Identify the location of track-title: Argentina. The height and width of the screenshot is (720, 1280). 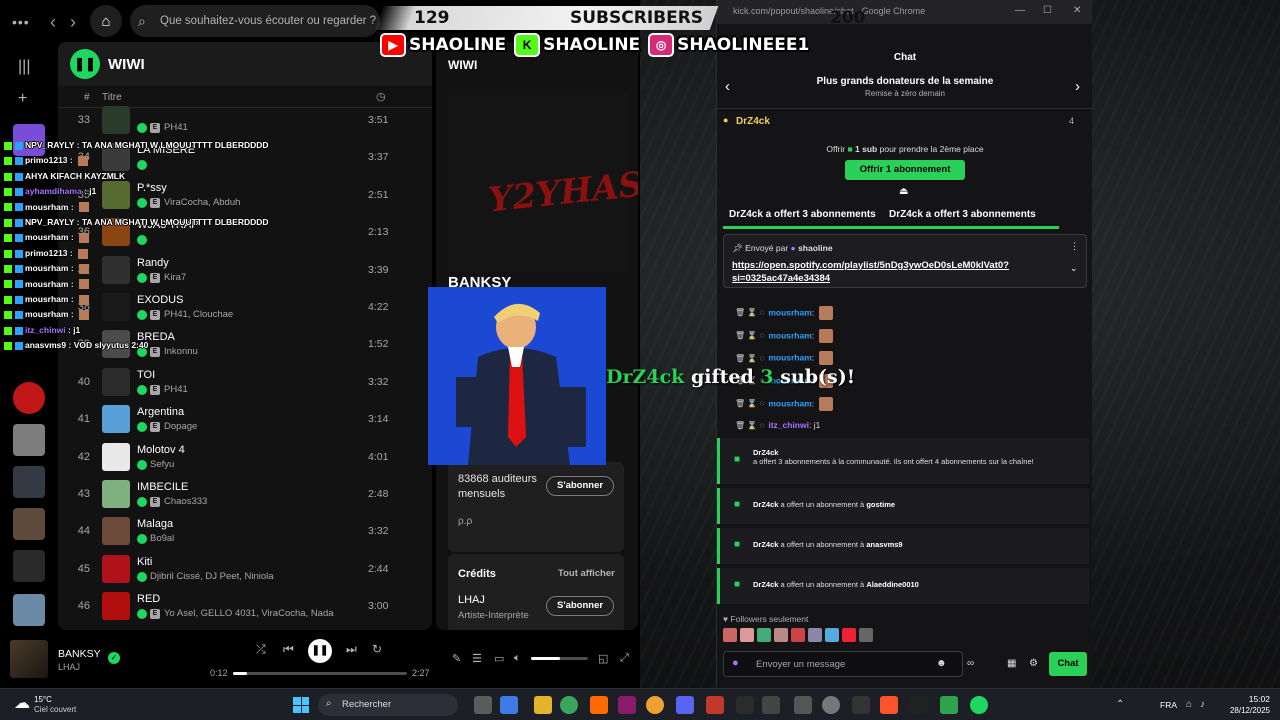
(160, 412).